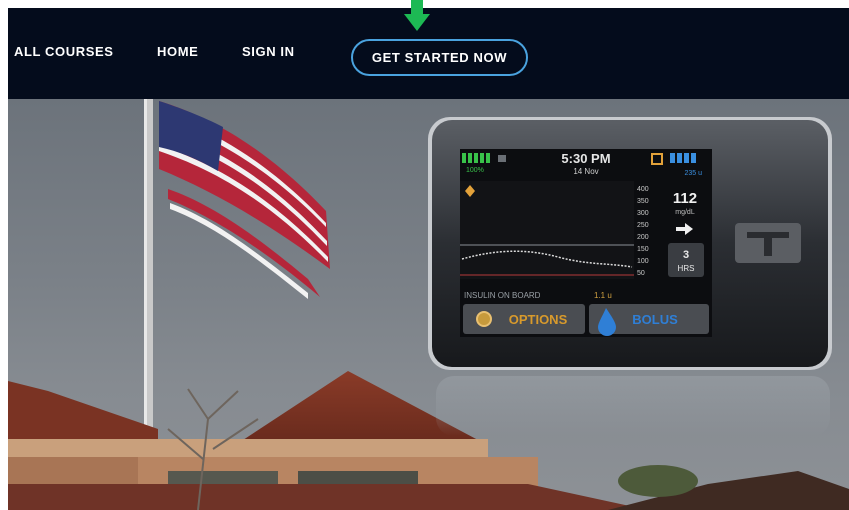 This screenshot has height=510, width=849. Describe the element at coordinates (685, 212) in the screenshot. I see `cgm-unit: mg/dL` at that location.